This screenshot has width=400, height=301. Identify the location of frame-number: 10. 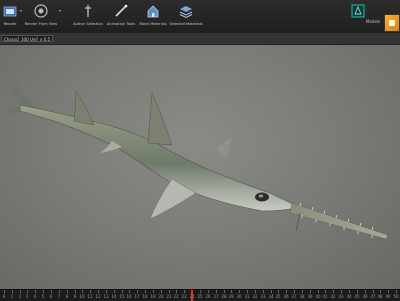
(82, 296).